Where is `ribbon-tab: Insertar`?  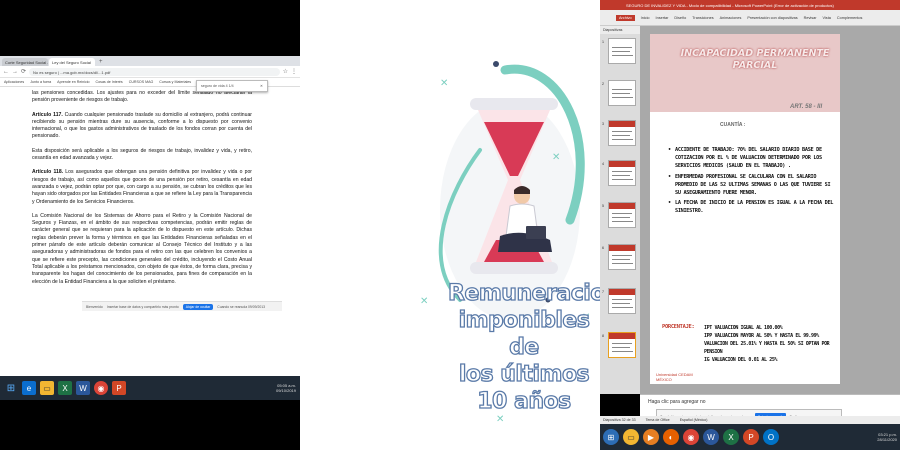 ribbon-tab: Insertar is located at coordinates (662, 18).